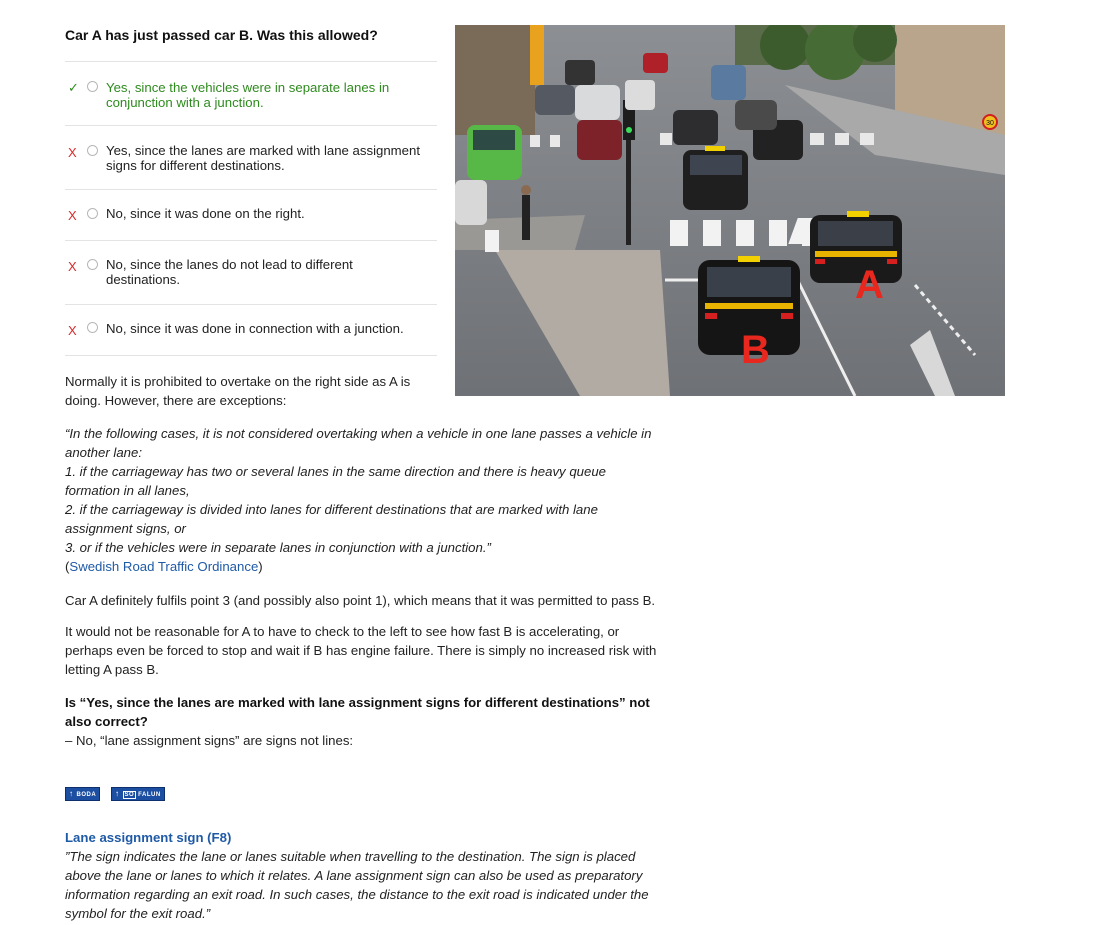 The width and height of the screenshot is (1099, 925). I want to click on sign-label: BODA, so click(86, 795).